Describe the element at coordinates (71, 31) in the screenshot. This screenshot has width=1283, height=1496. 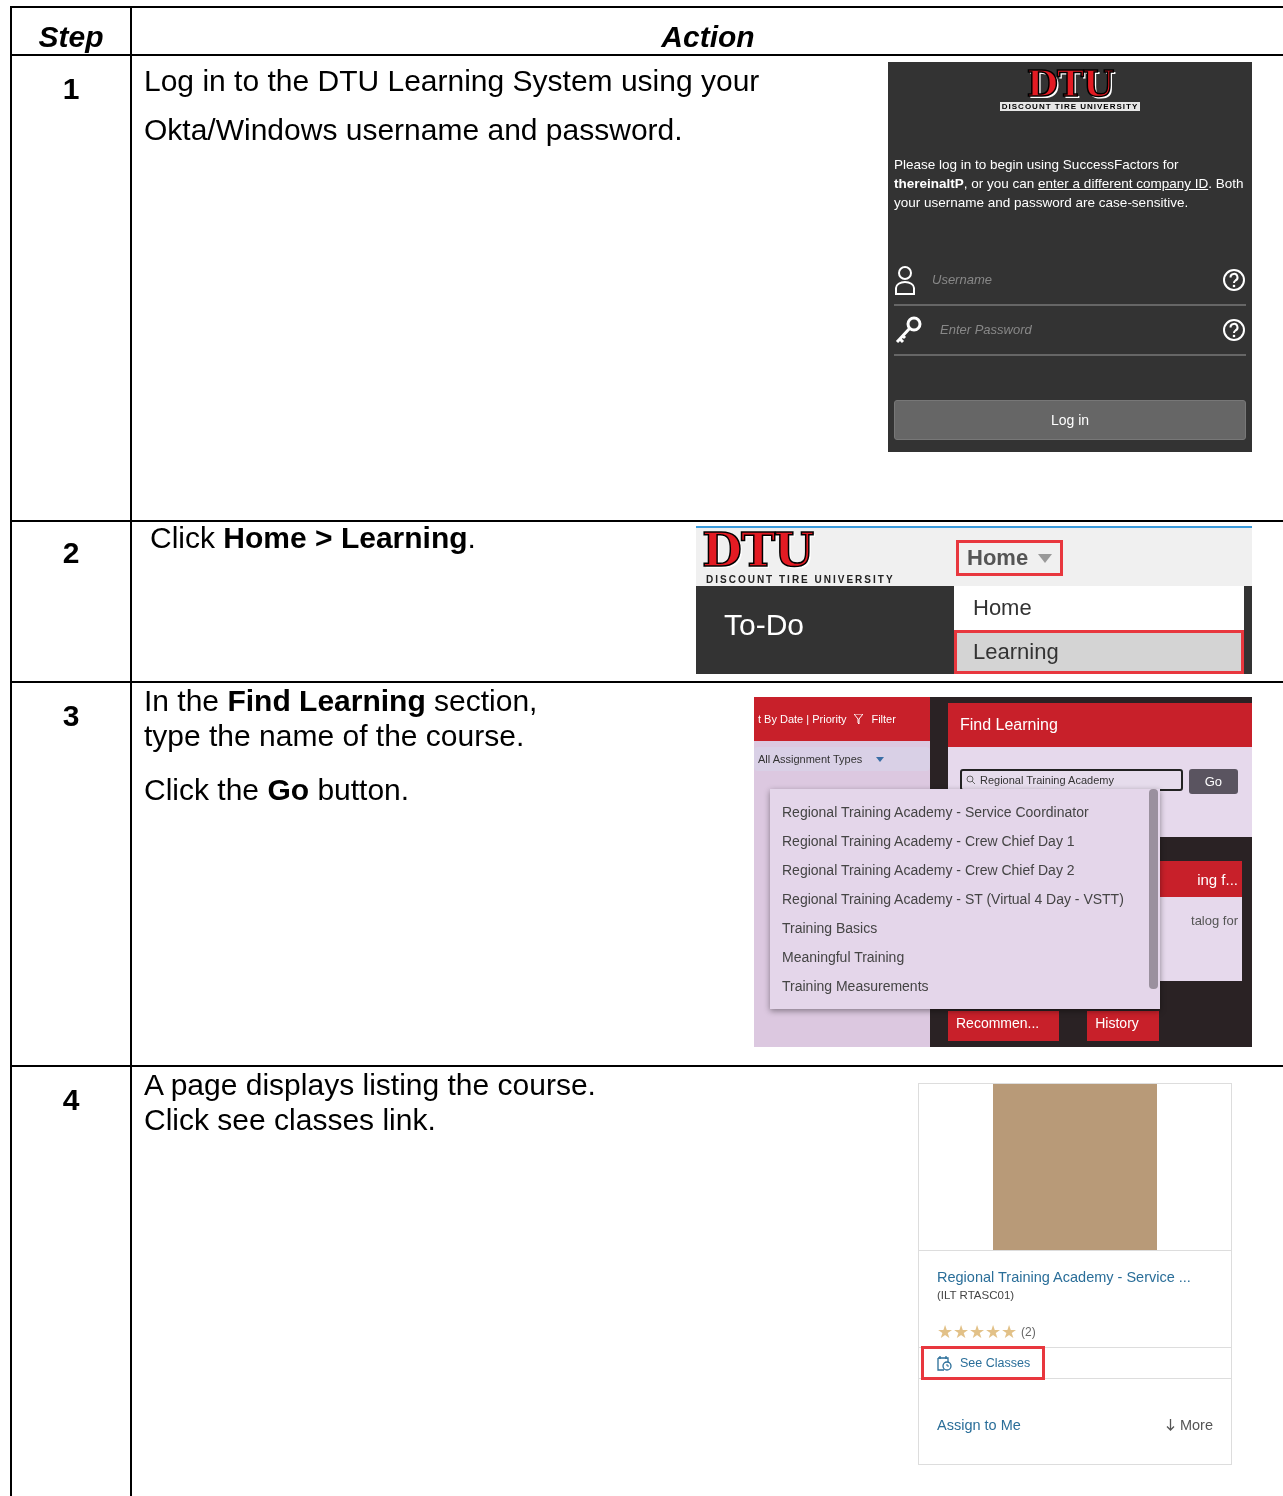
I see `column-header: Step` at that location.